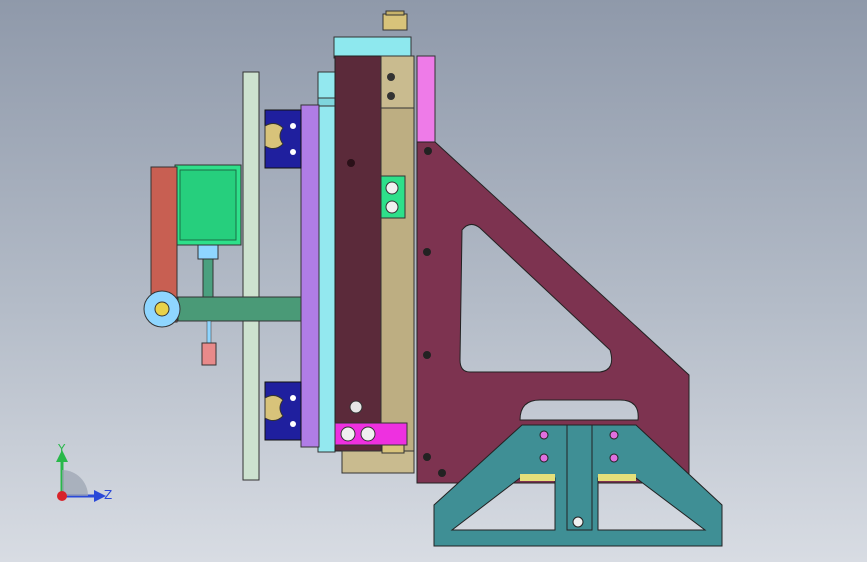  I want to click on guide-rail-upper-block, so click(397, 82).